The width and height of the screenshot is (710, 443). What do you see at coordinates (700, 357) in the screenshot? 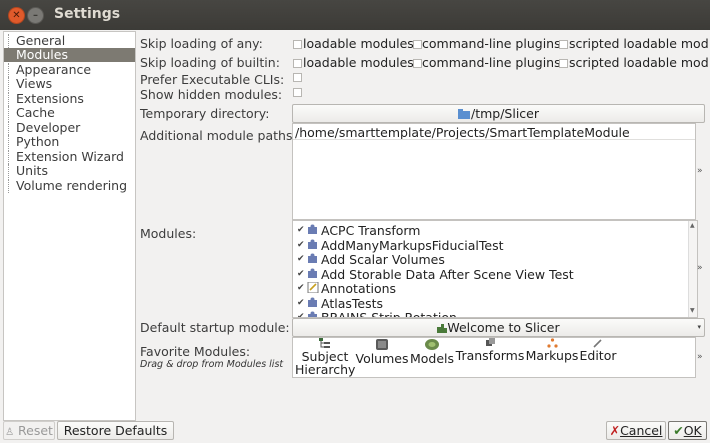
I see `favorites-more-button: »` at bounding box center [700, 357].